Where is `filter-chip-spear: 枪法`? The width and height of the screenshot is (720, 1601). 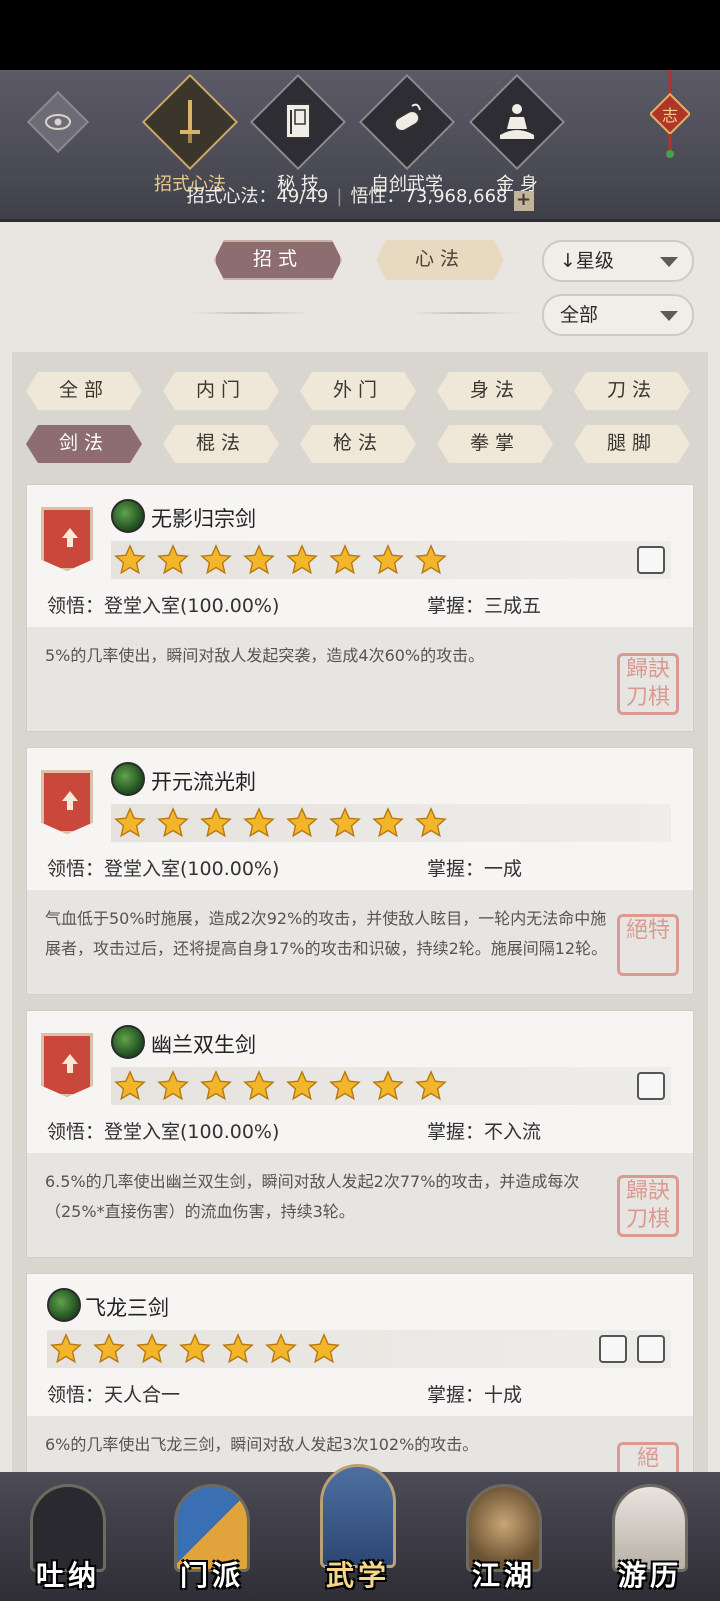
filter-chip-spear: 枪法 is located at coordinates (358, 444).